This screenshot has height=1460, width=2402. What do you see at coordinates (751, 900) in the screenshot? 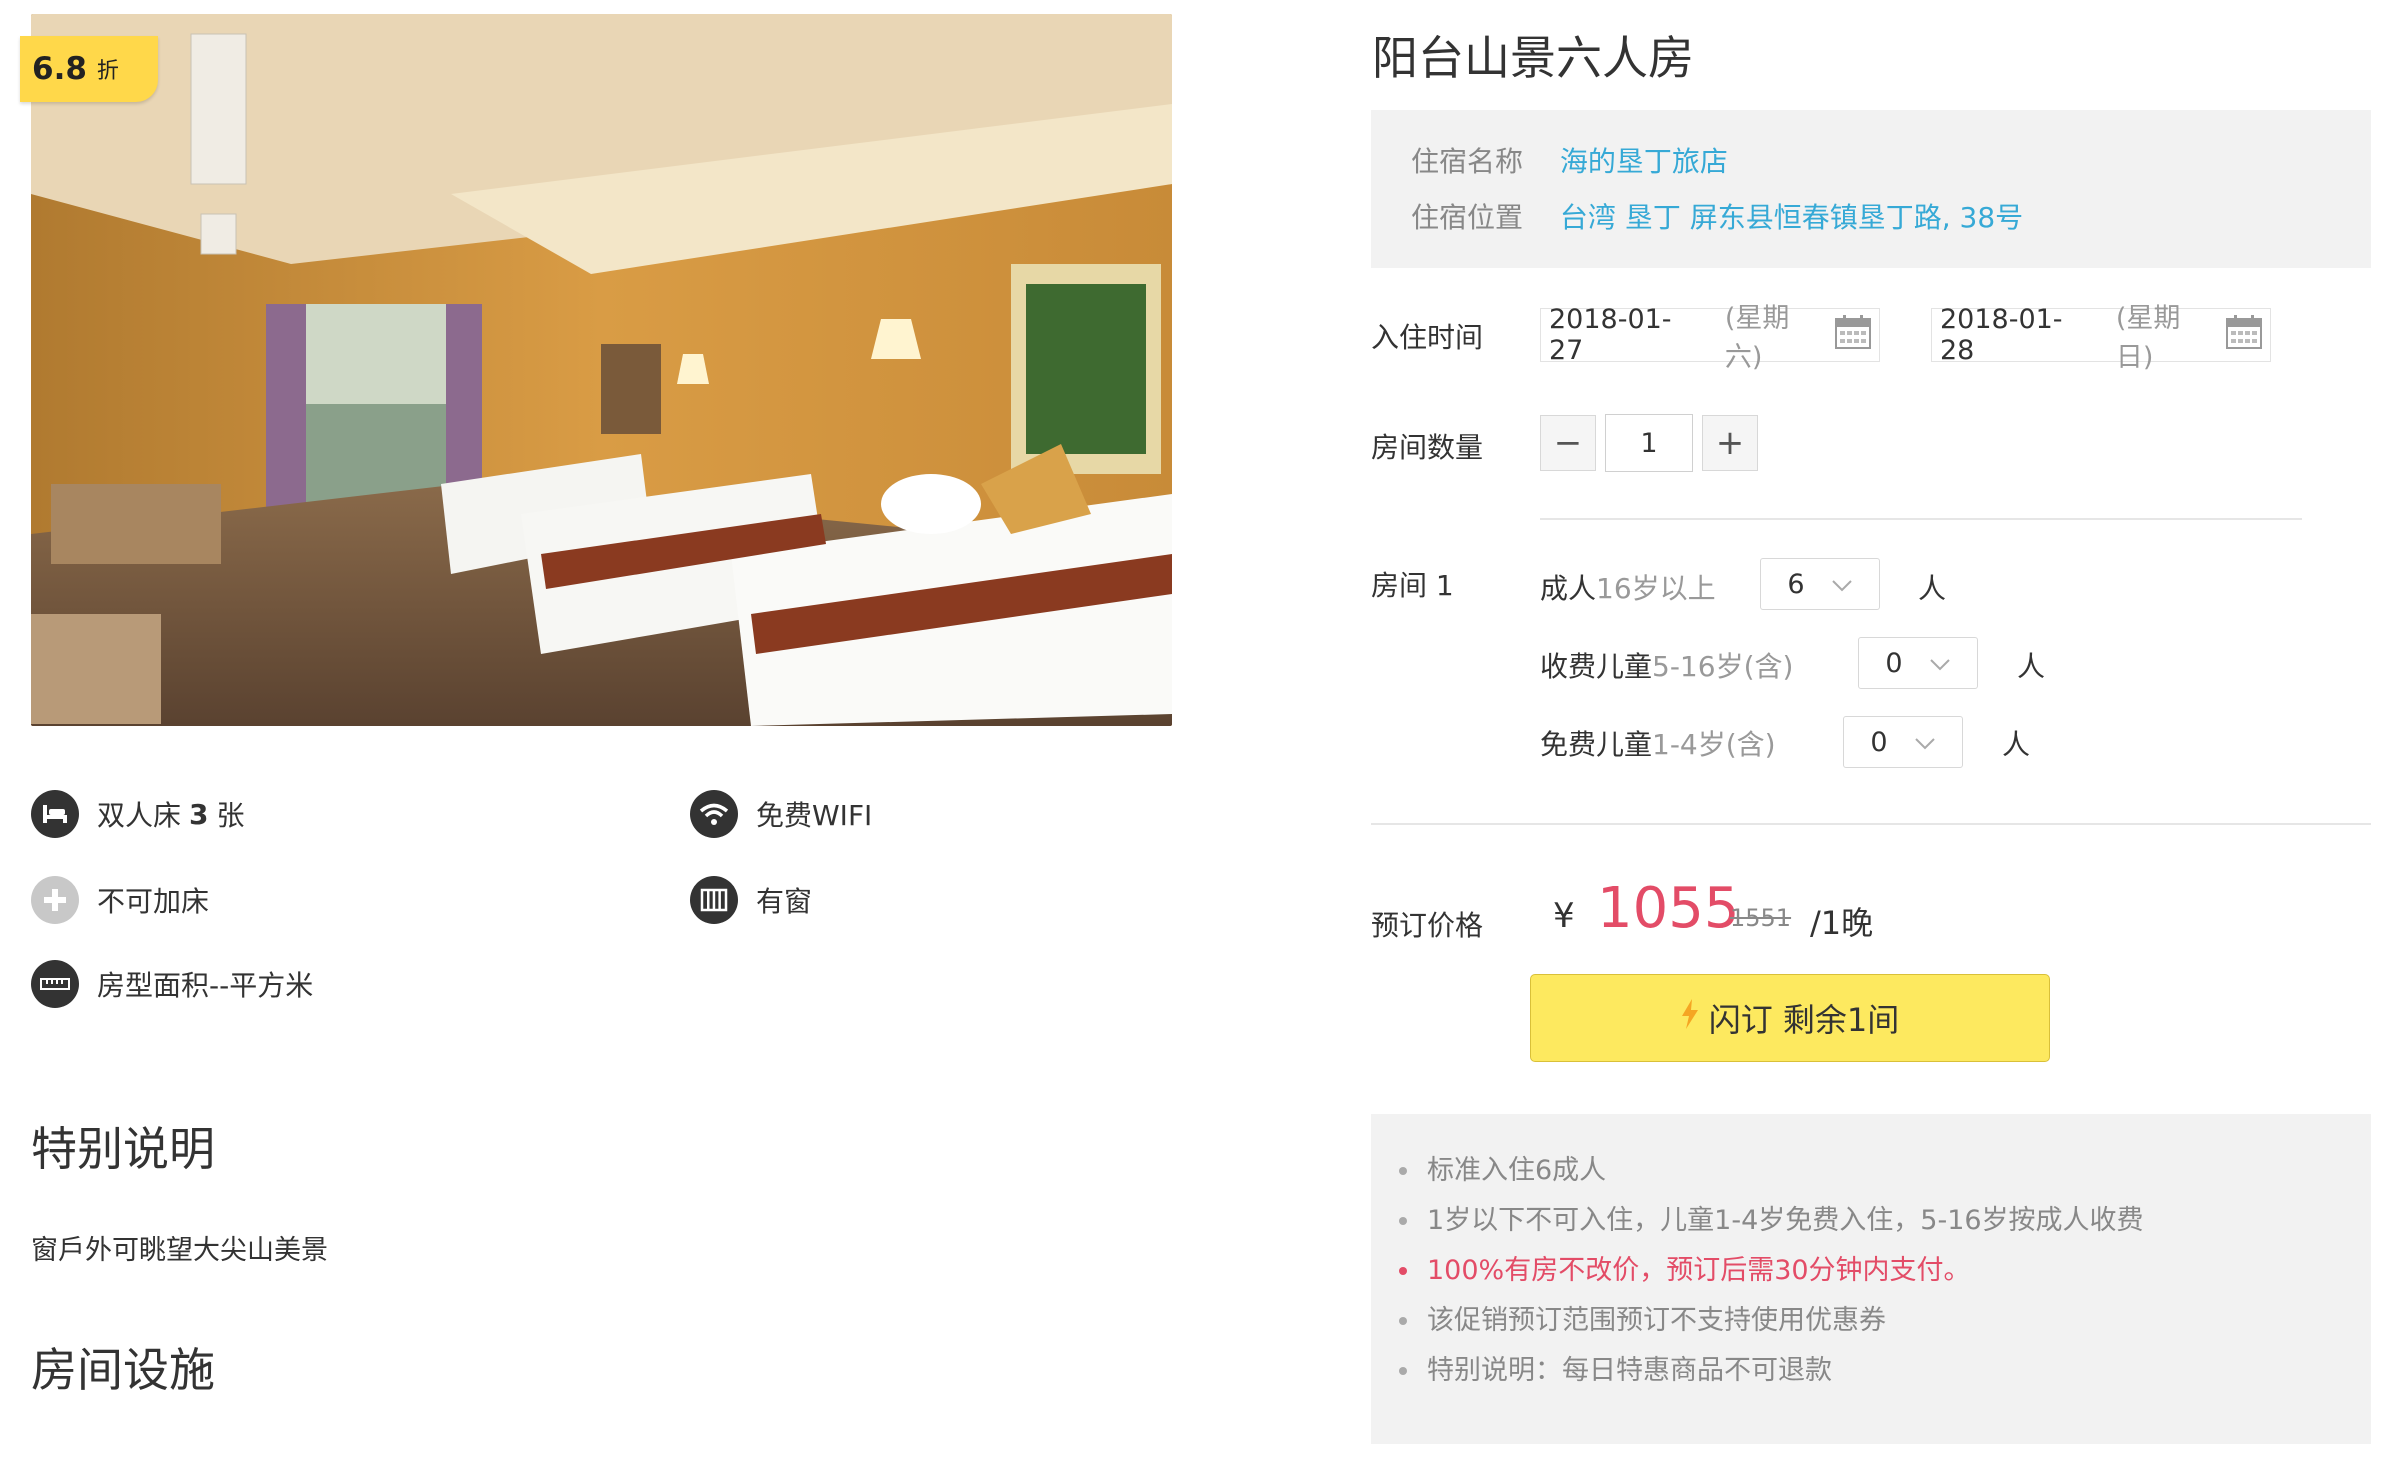
I see `feature-window: 有窗` at bounding box center [751, 900].